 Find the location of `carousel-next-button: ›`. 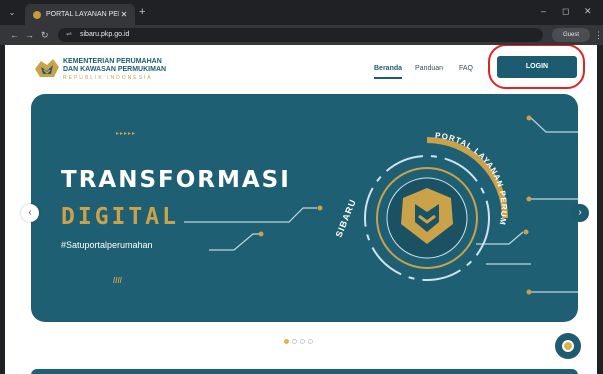

carousel-next-button: › is located at coordinates (580, 213).